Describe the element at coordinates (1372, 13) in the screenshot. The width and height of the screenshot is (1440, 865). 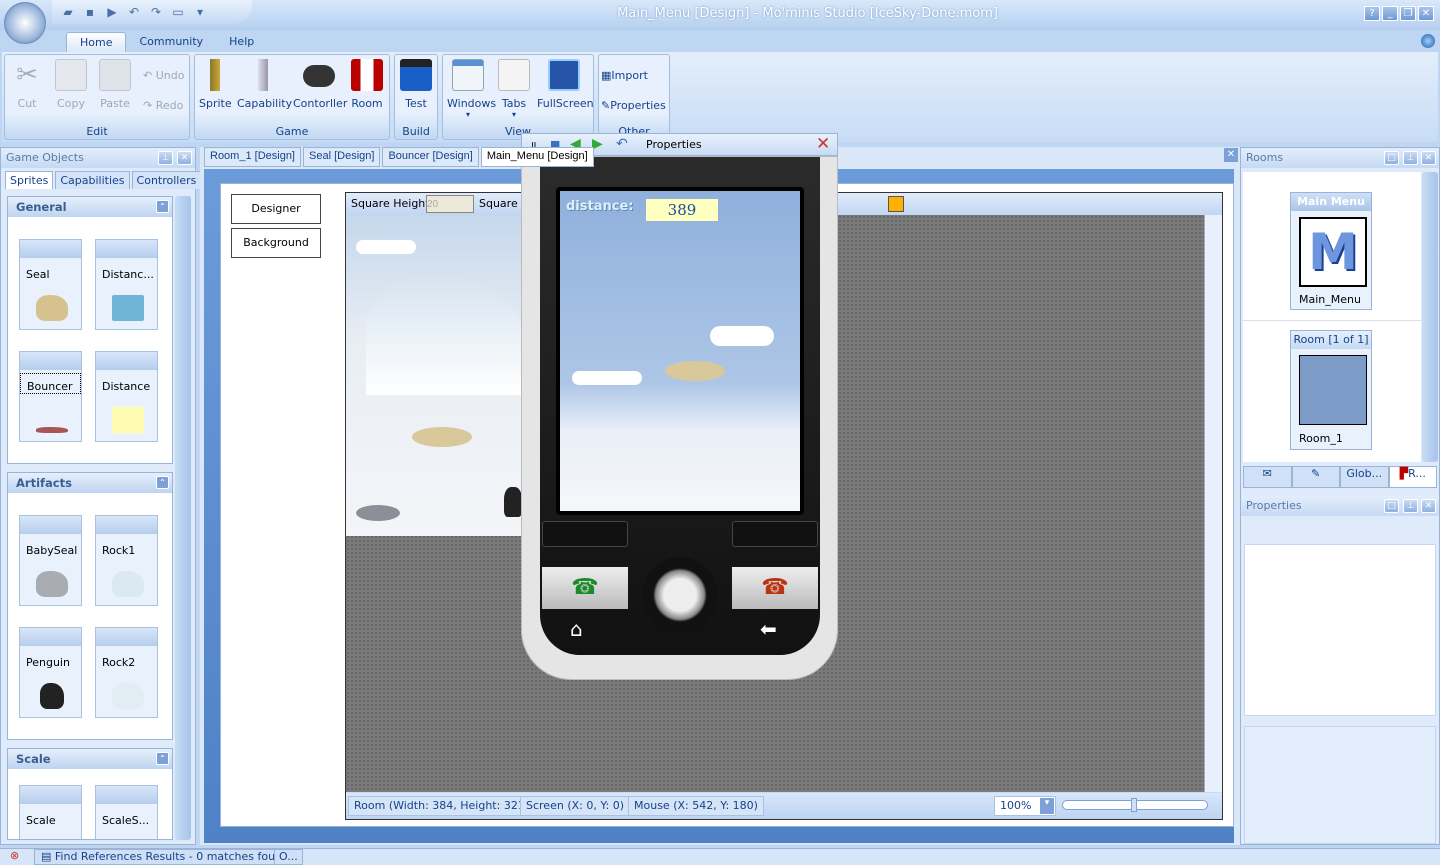
I see `help-window-button: ?` at that location.